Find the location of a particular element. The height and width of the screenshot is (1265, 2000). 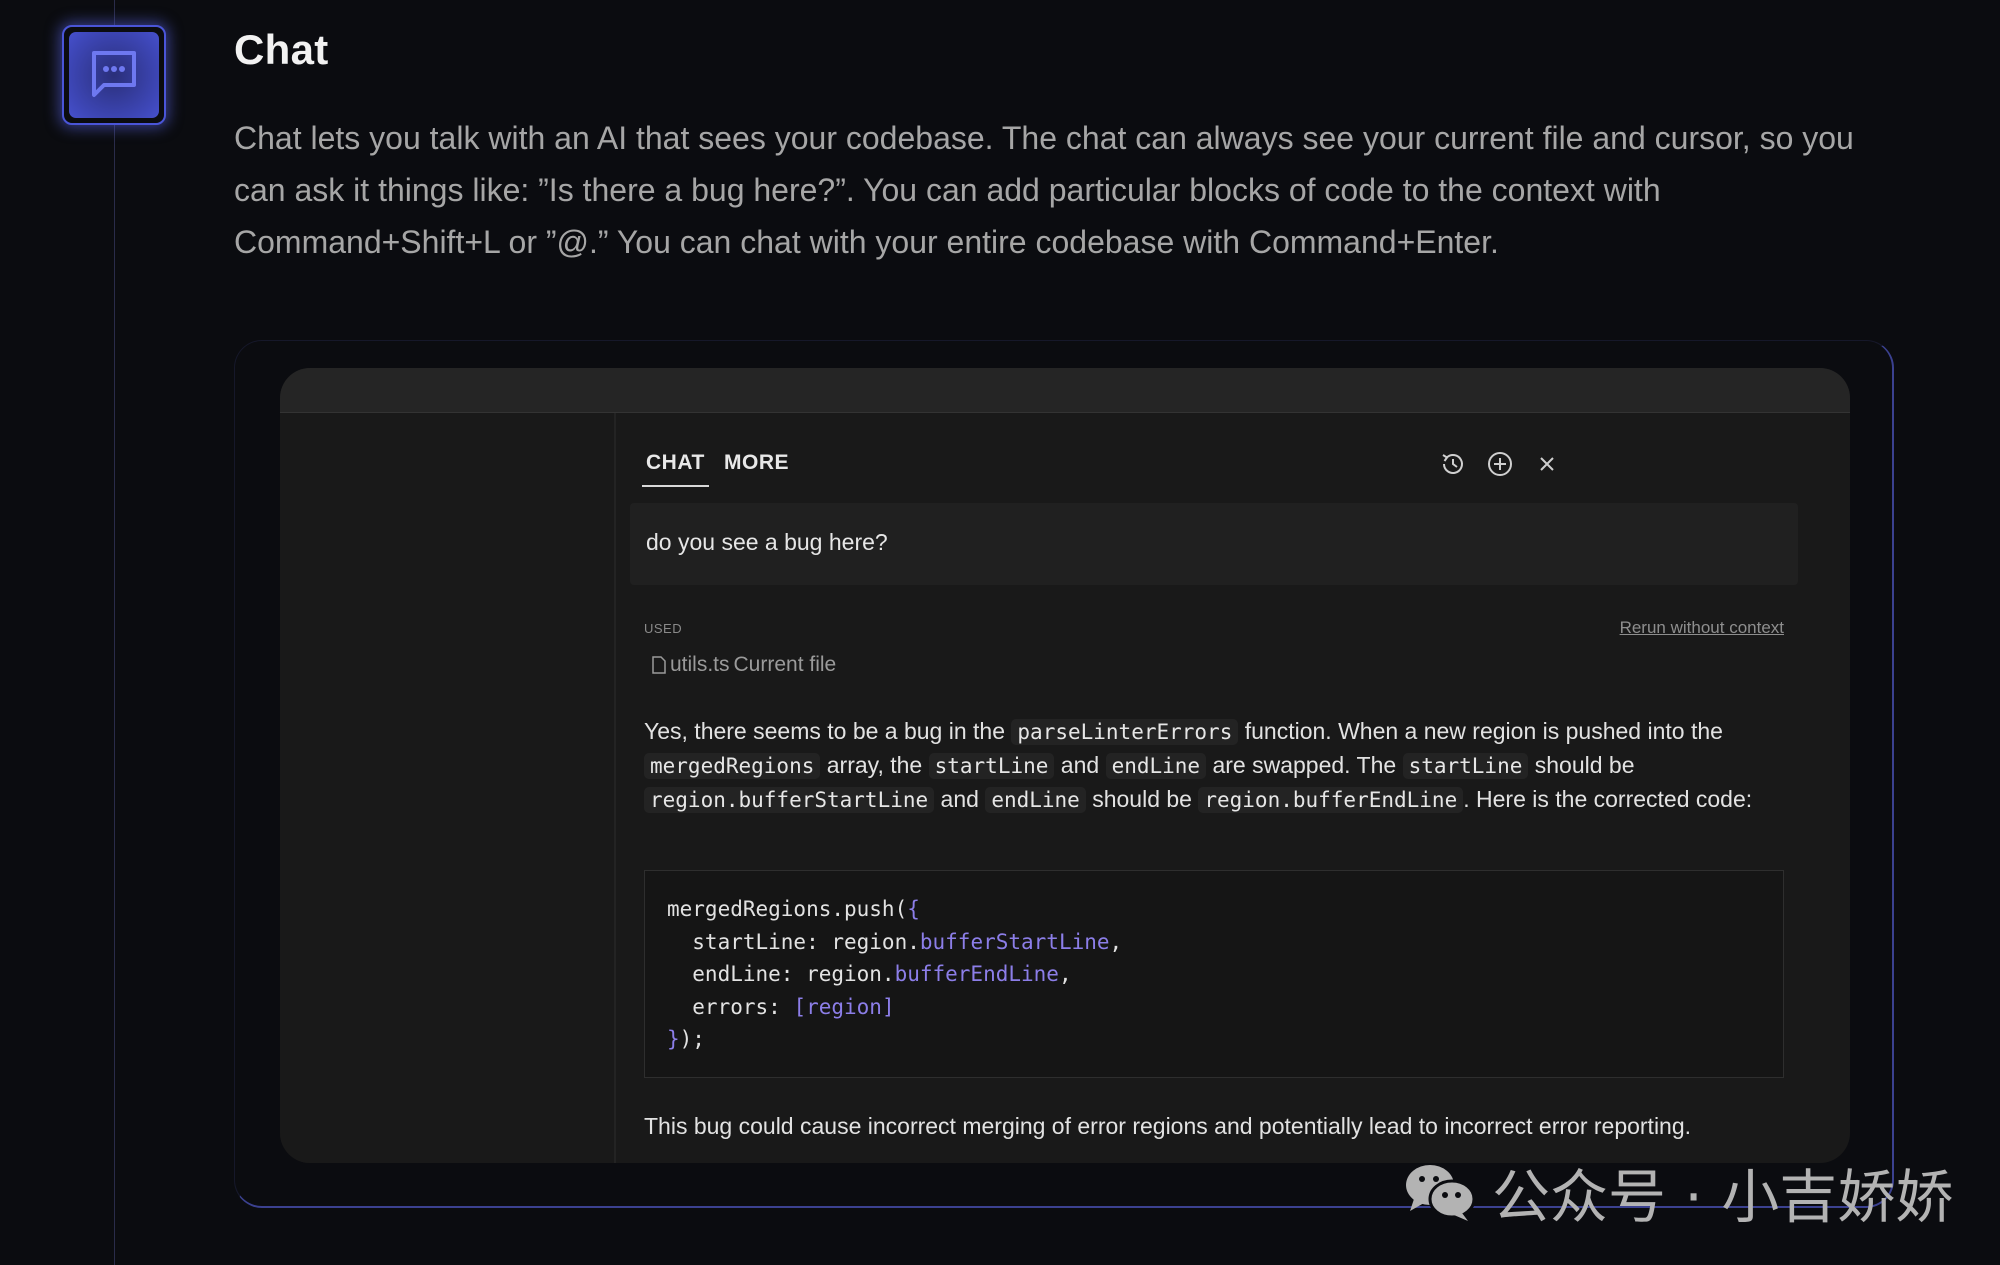

context-file-chip: utils.ts Current file is located at coordinates (744, 665).